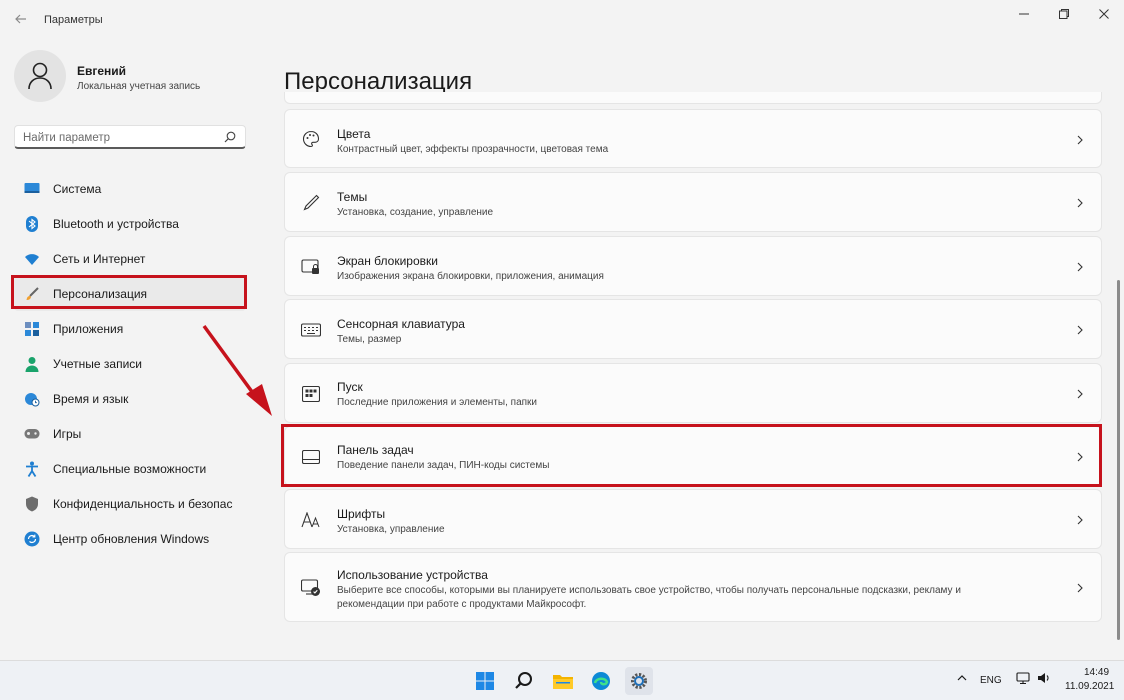  I want to click on apps-icon, so click(32, 329).